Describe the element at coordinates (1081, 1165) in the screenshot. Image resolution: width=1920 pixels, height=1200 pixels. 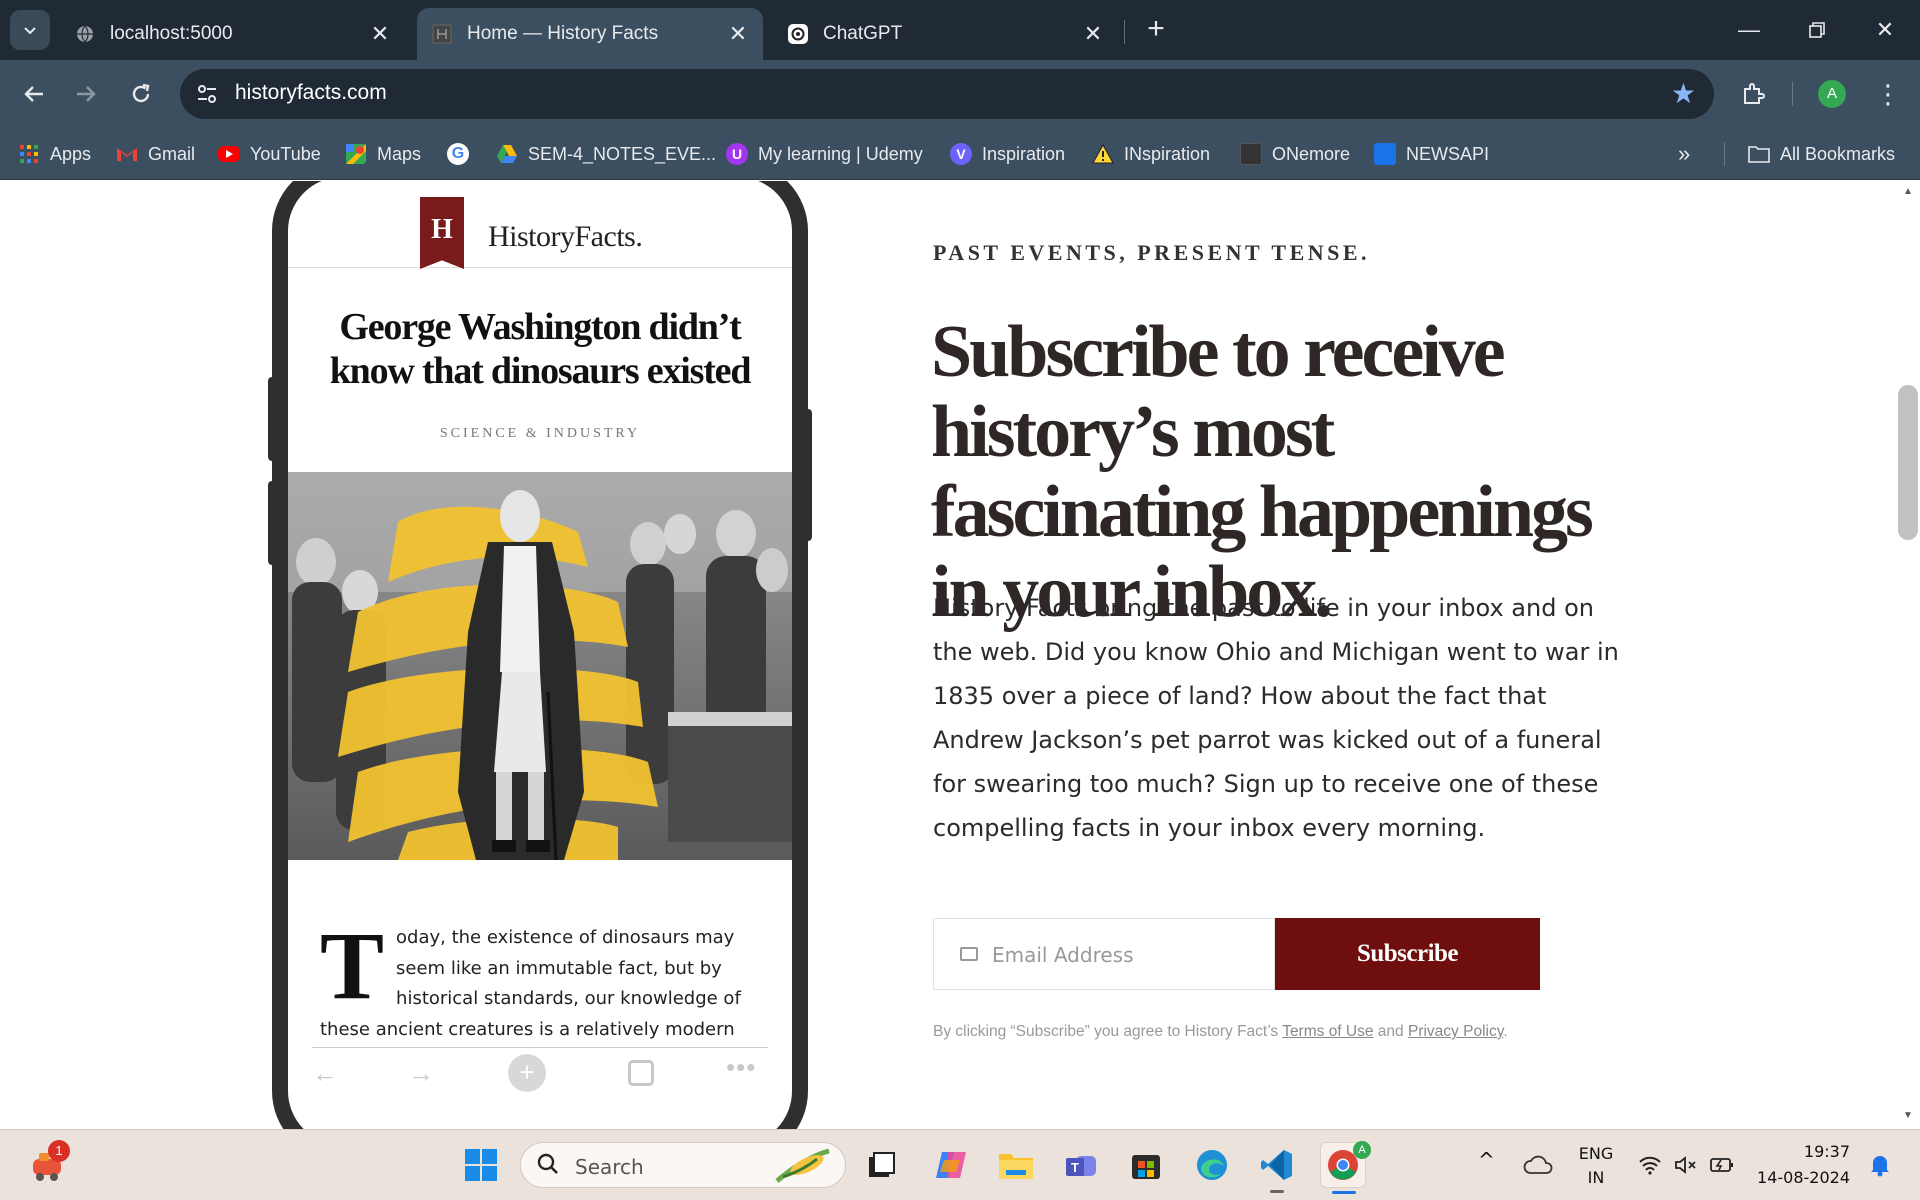
I see `teams-icon: T` at that location.